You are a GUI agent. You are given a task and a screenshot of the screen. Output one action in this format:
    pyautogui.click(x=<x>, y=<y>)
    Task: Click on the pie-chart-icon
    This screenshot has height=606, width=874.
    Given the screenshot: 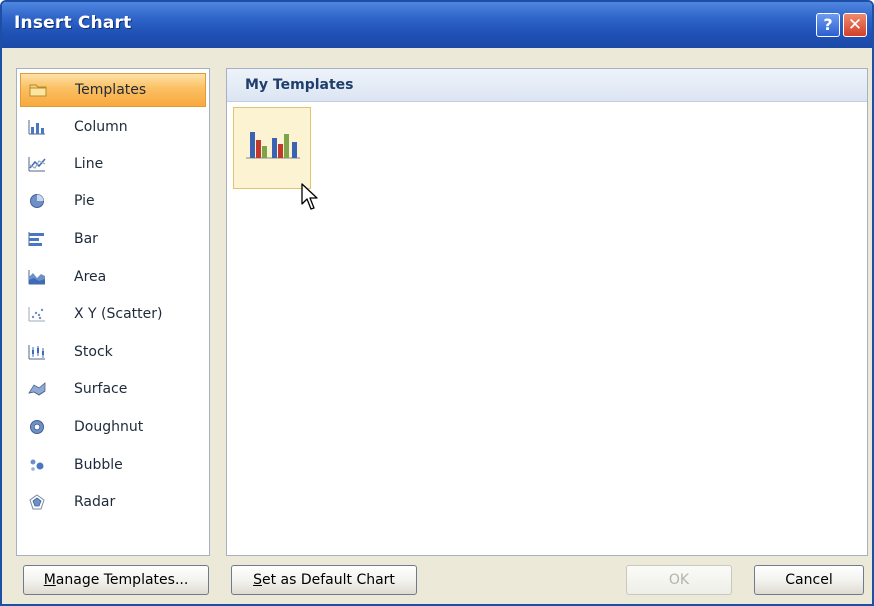 What is the action you would take?
    pyautogui.click(x=37, y=201)
    